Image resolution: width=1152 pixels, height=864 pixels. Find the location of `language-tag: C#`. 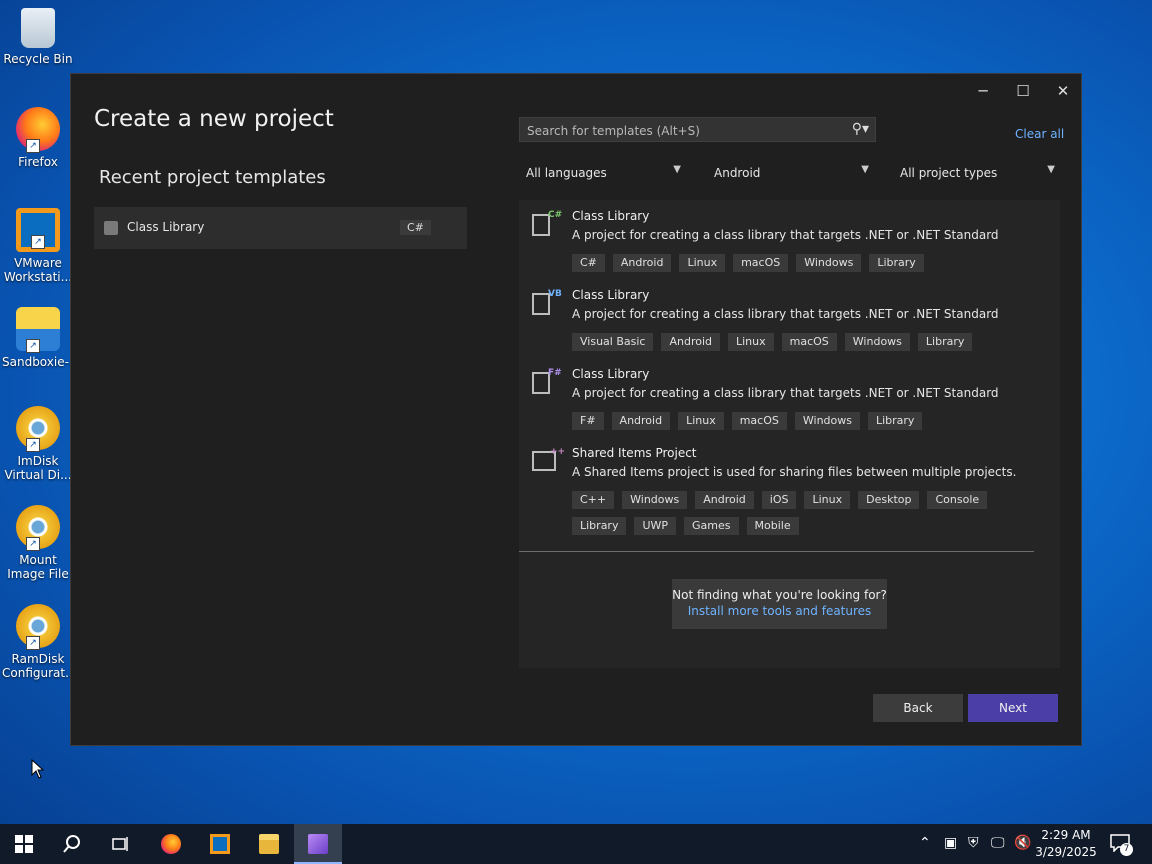

language-tag: C# is located at coordinates (415, 227).